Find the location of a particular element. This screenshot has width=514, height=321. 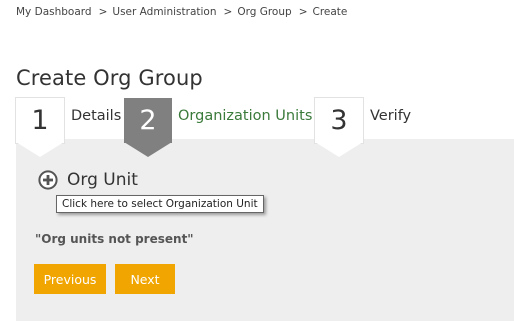

page-title: Create Org Group is located at coordinates (109, 78).